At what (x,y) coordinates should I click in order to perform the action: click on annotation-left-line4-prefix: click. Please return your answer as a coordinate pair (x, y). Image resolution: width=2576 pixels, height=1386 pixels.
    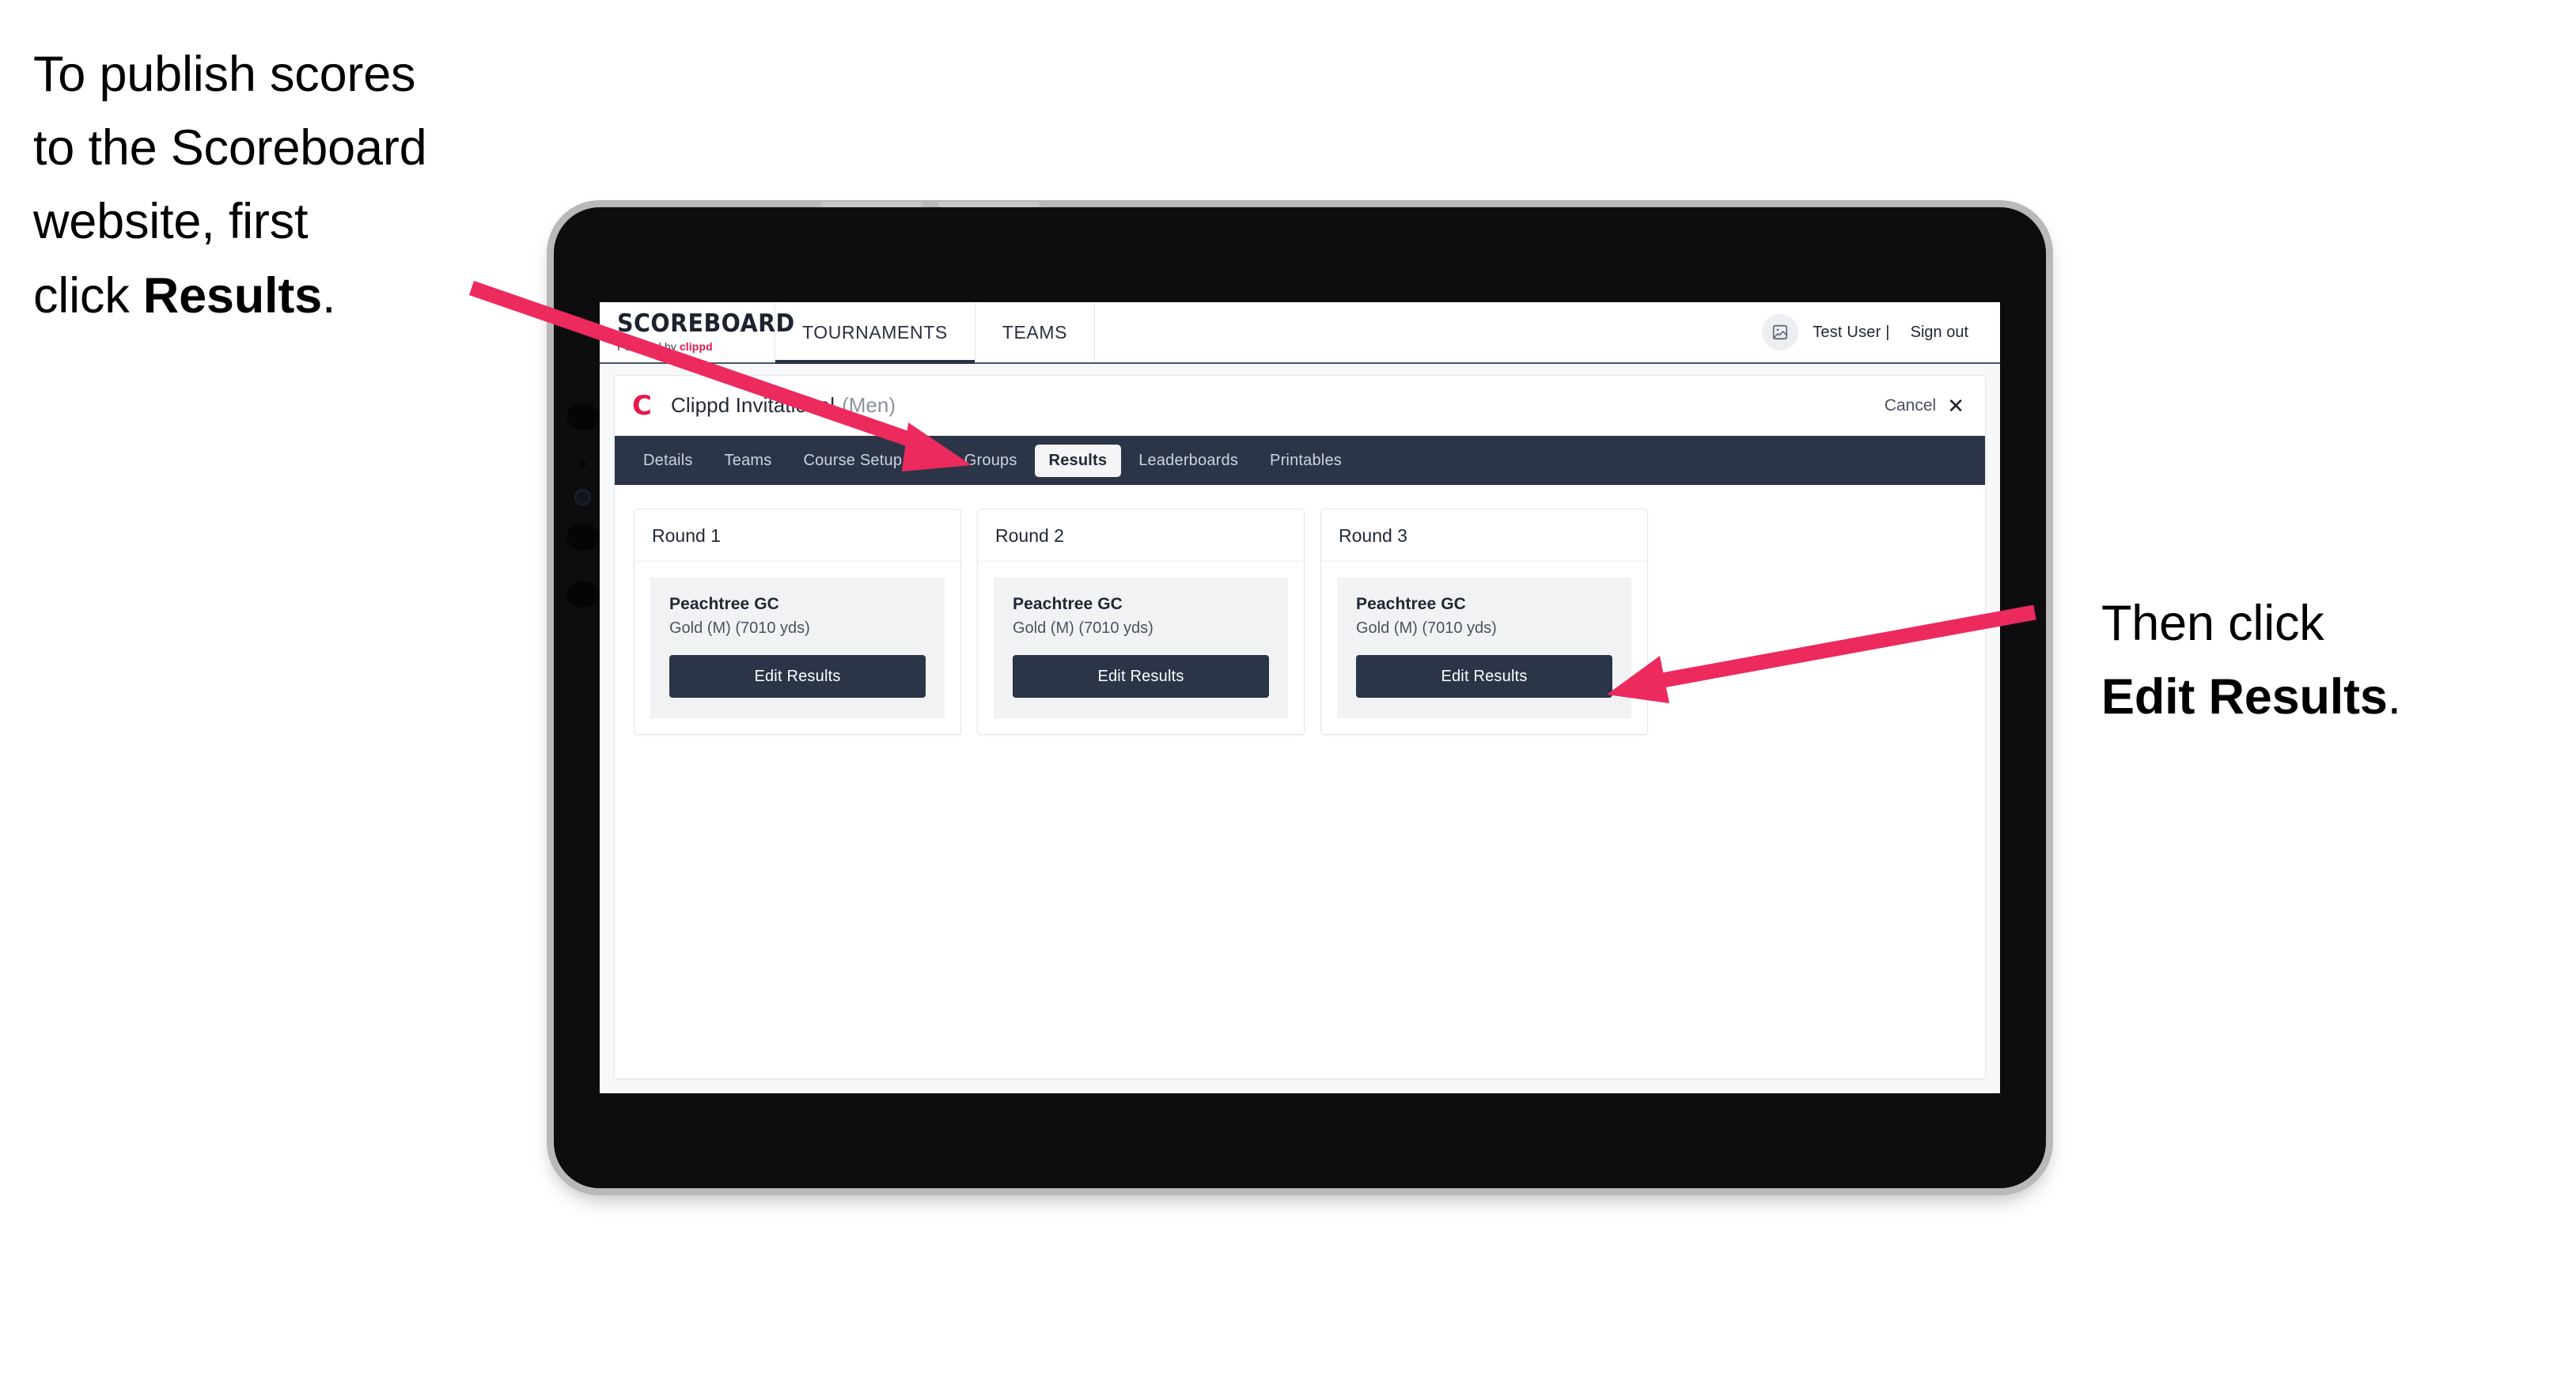
    Looking at the image, I should click on (88, 295).